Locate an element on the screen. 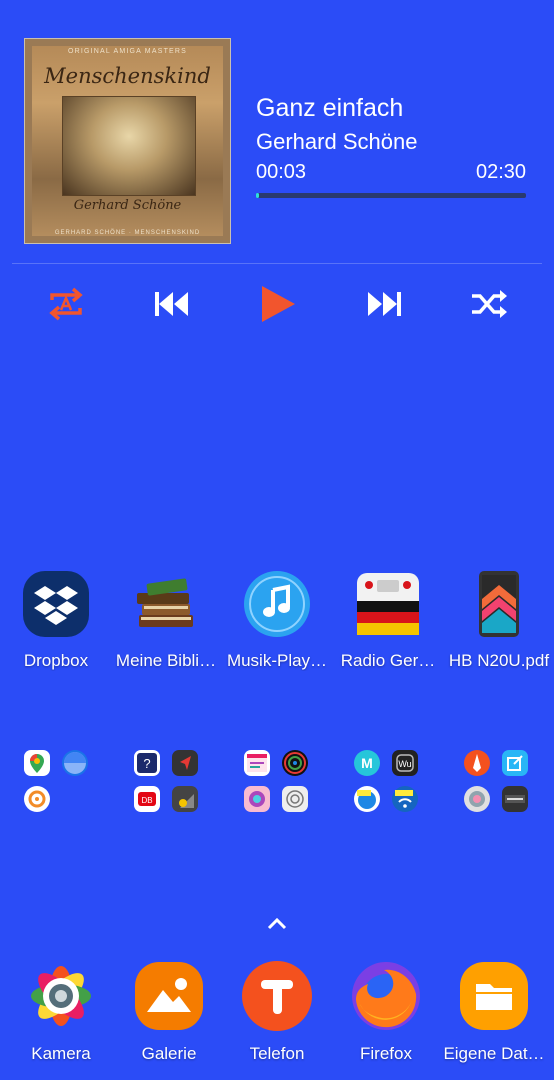 Image resolution: width=554 pixels, height=1080 pixels. album-top-text: ORIGINAL AMIGA MASTERS is located at coordinates (127, 51).